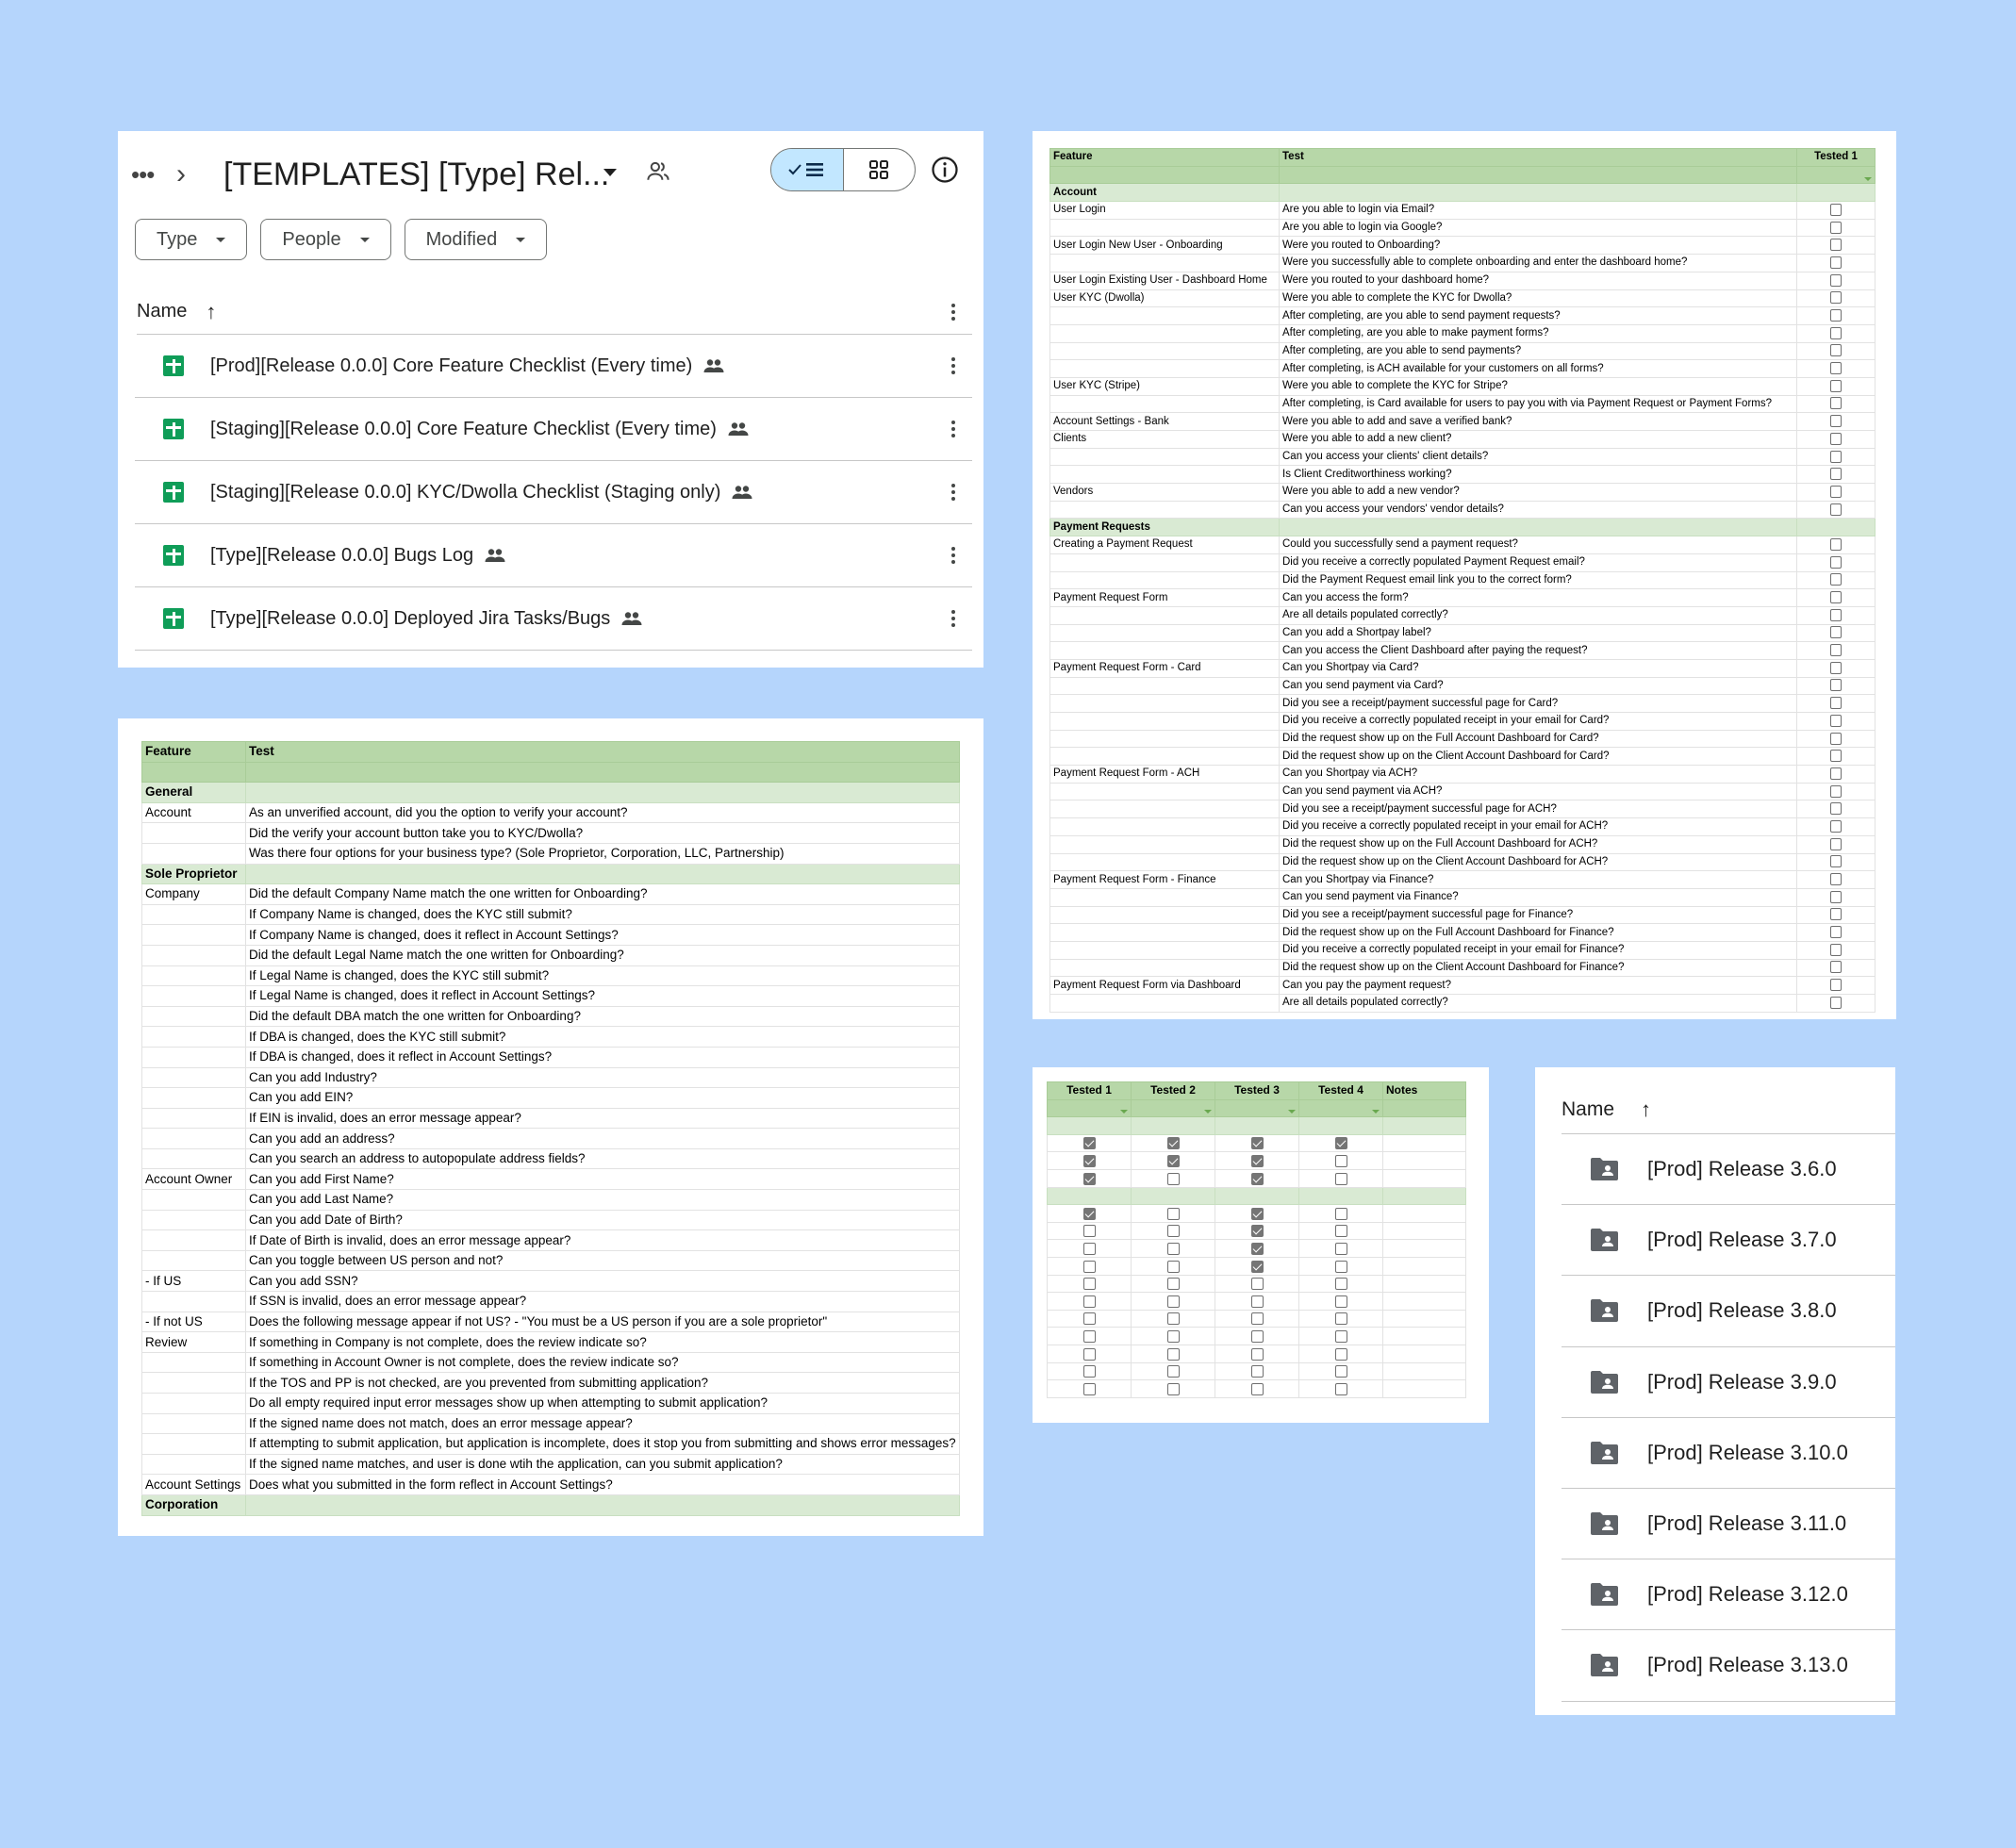 This screenshot has height=1848, width=2016. Describe the element at coordinates (602, 1138) in the screenshot. I see `test-cell: Can you add an address?` at that location.